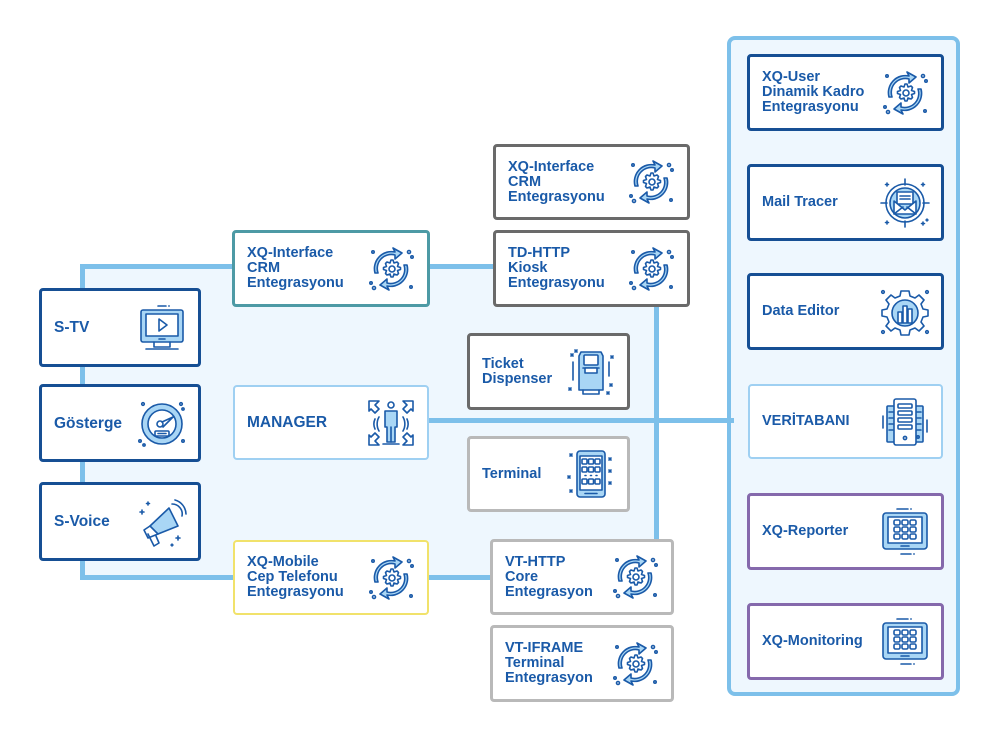 Image resolution: width=1000 pixels, height=738 pixels. I want to click on node-label: Terminal, so click(512, 473).